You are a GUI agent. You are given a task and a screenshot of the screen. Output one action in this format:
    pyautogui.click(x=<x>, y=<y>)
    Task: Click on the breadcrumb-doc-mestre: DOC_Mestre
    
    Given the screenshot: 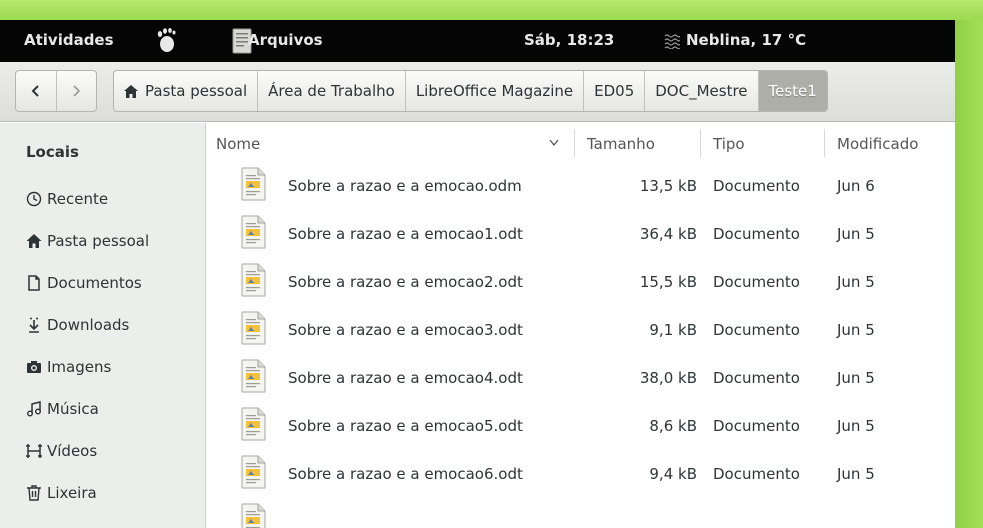 What is the action you would take?
    pyautogui.click(x=700, y=91)
    